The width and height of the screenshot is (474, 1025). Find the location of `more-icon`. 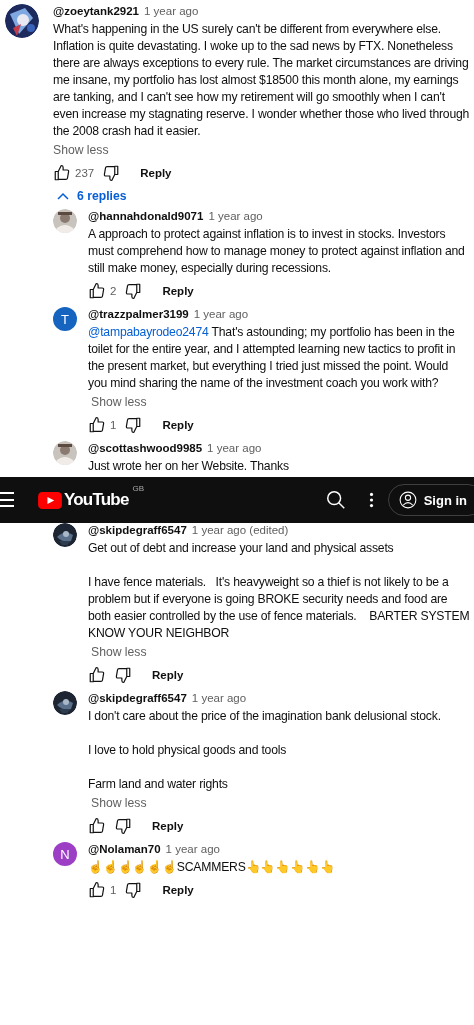

more-icon is located at coordinates (371, 500).